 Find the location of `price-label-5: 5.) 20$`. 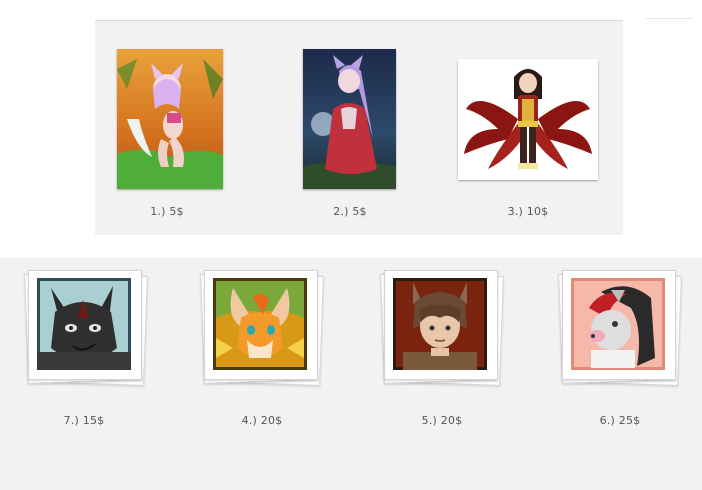

price-label-5: 5.) 20$ is located at coordinates (442, 420).